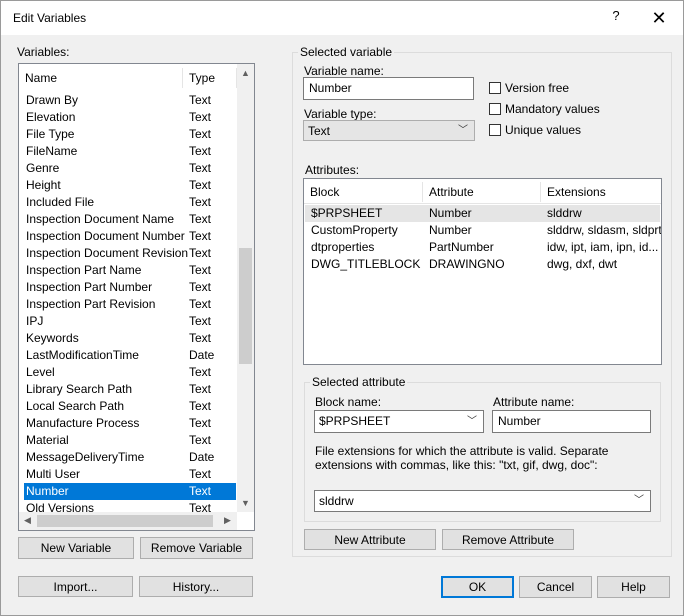 The width and height of the screenshot is (684, 616). Describe the element at coordinates (107, 253) in the screenshot. I see `variable-name-cell: Inspection Document Revision` at that location.